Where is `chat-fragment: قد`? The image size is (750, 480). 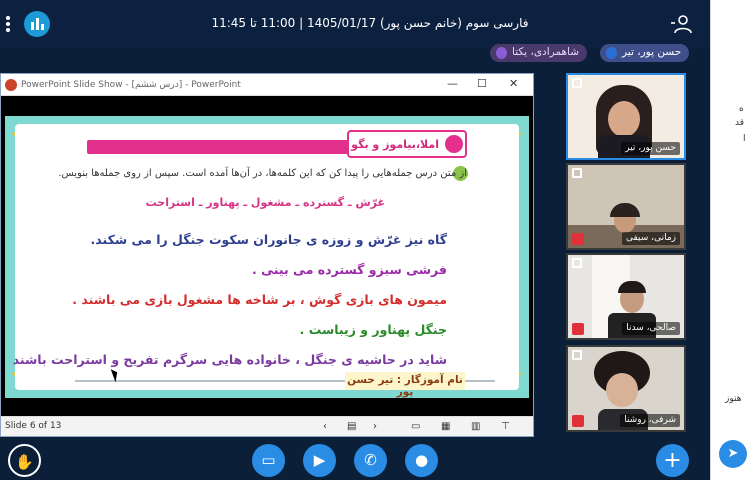
chat-fragment: قد is located at coordinates (740, 123).